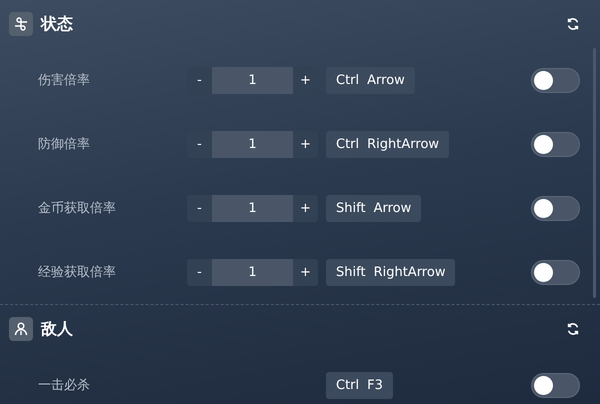  I want to click on row-label: 一击必杀, so click(64, 385).